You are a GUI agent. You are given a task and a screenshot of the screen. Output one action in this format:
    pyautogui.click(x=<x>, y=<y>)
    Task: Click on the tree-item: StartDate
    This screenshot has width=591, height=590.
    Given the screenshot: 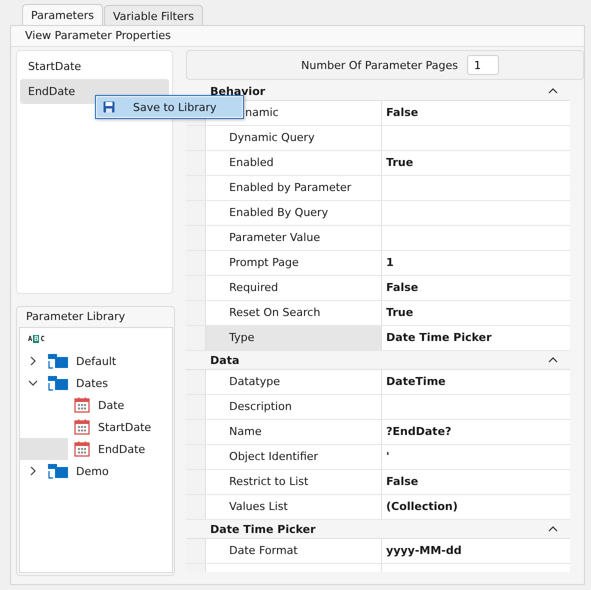 What is the action you would take?
    pyautogui.click(x=125, y=427)
    